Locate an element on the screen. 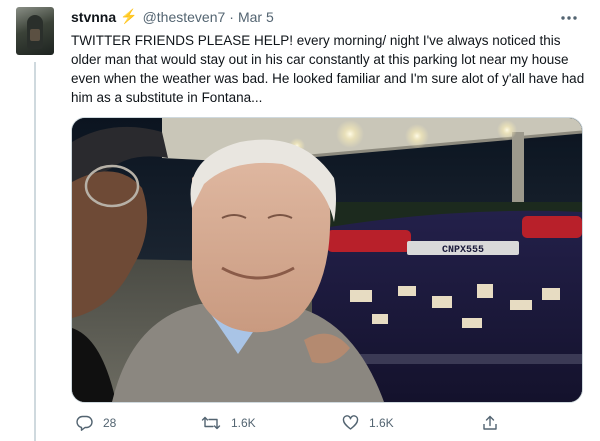 This screenshot has width=600, height=441. tweet-header: stvnna ⚡ @thesteven7 · Mar 5 is located at coordinates (172, 16).